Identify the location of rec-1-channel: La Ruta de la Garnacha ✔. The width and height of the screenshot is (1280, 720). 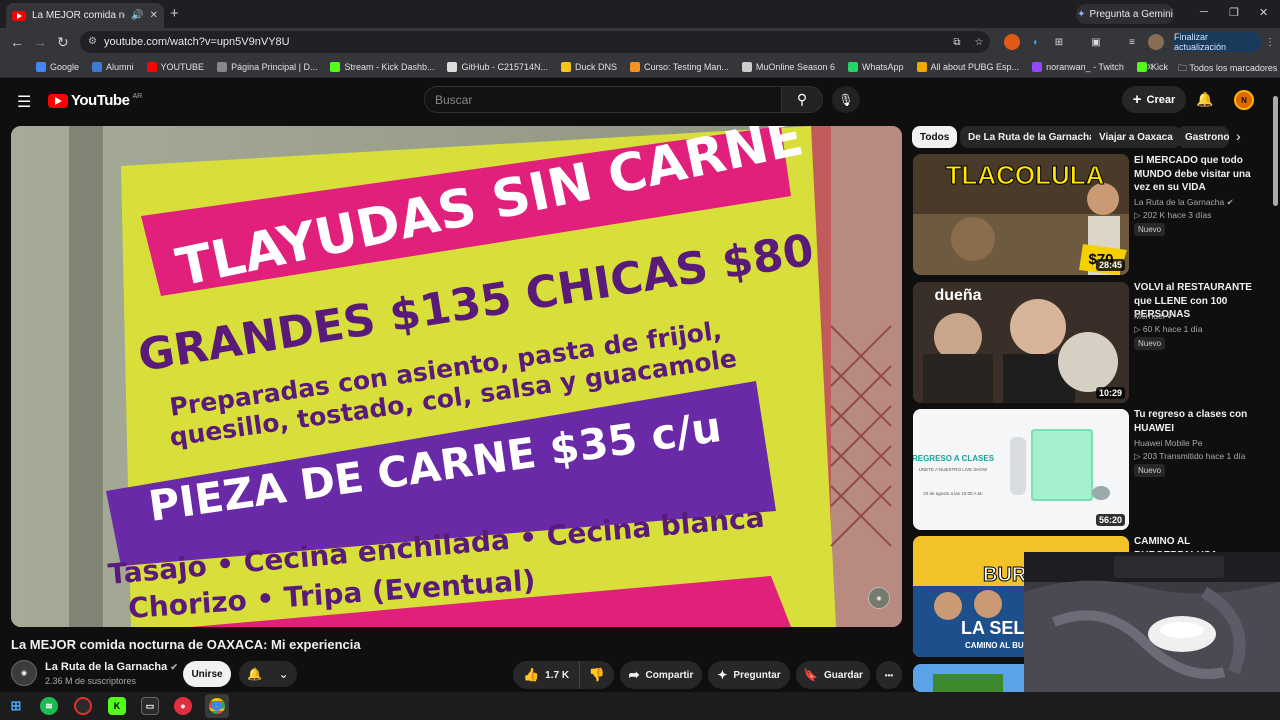
(1184, 202).